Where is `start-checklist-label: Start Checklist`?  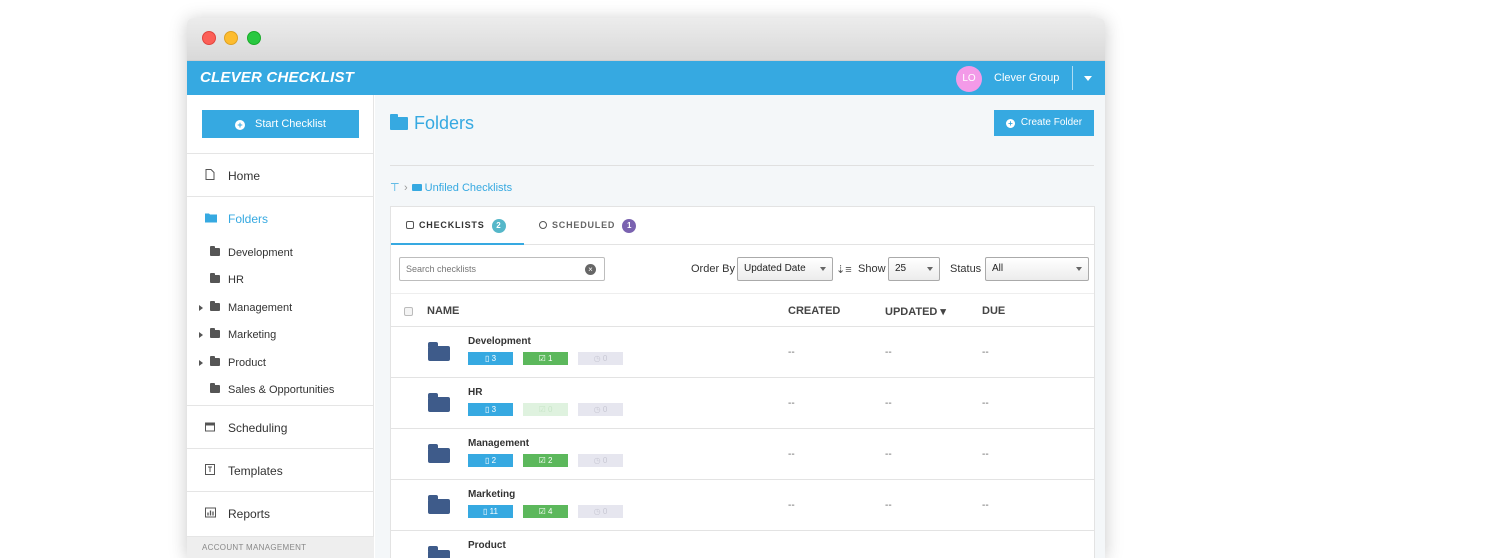 start-checklist-label: Start Checklist is located at coordinates (290, 124).